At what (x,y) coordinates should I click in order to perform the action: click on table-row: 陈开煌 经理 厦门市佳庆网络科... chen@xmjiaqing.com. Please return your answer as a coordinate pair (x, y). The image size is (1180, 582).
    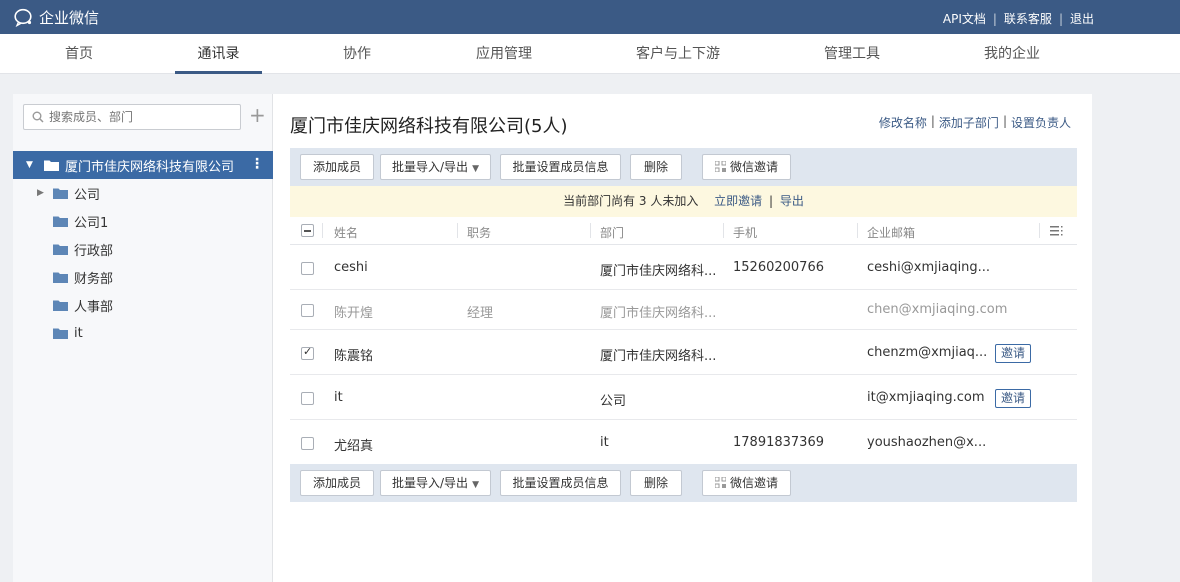
    Looking at the image, I should click on (683, 310).